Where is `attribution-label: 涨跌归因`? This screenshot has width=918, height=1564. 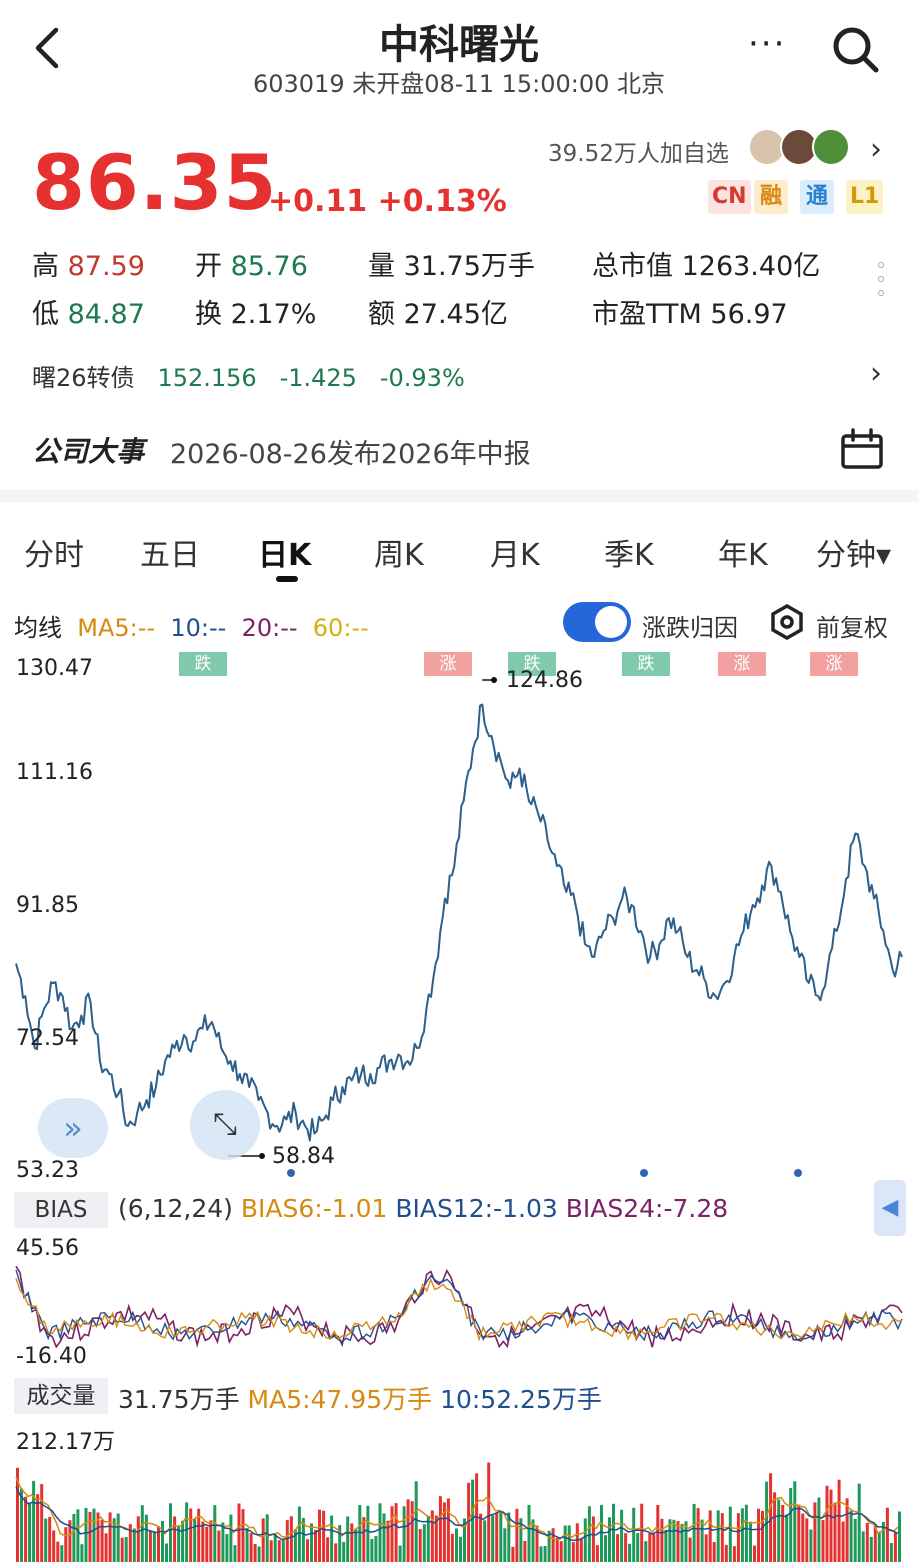 attribution-label: 涨跌归因 is located at coordinates (690, 628).